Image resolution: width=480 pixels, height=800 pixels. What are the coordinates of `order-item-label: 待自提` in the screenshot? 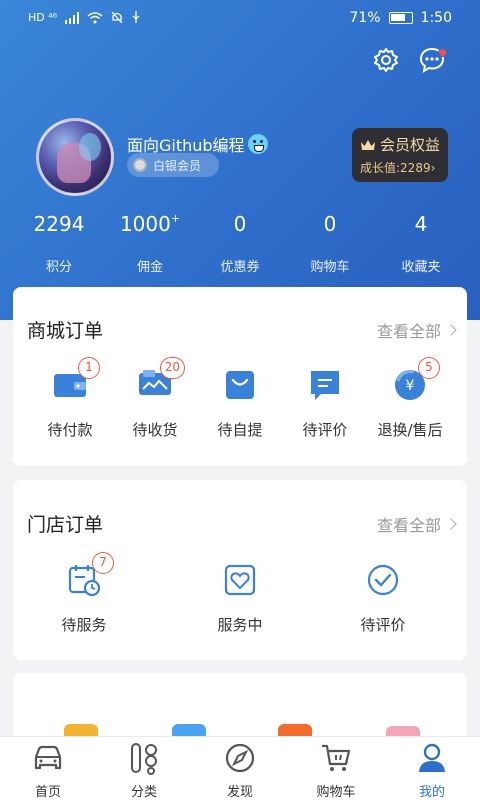 It's located at (240, 430).